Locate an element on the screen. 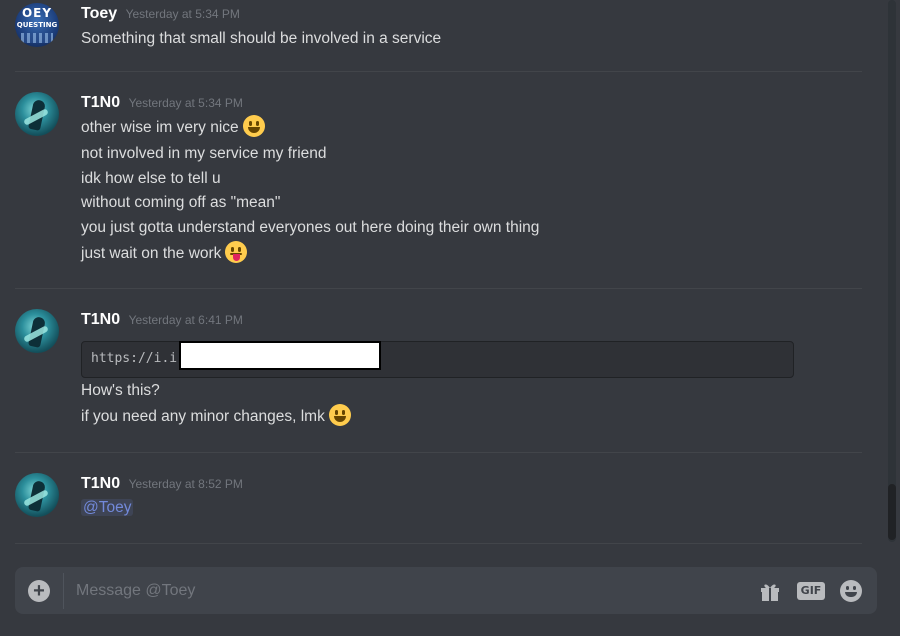 This screenshot has width=900, height=636. message-input is located at coordinates (406, 591).